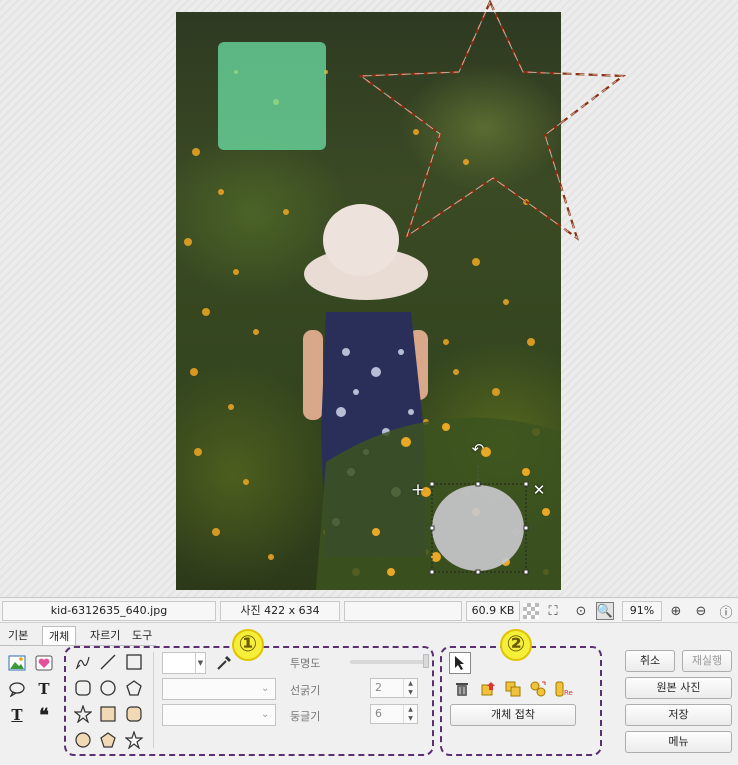 This screenshot has height=765, width=738. I want to click on line-width-label: 선굵기, so click(305, 690).